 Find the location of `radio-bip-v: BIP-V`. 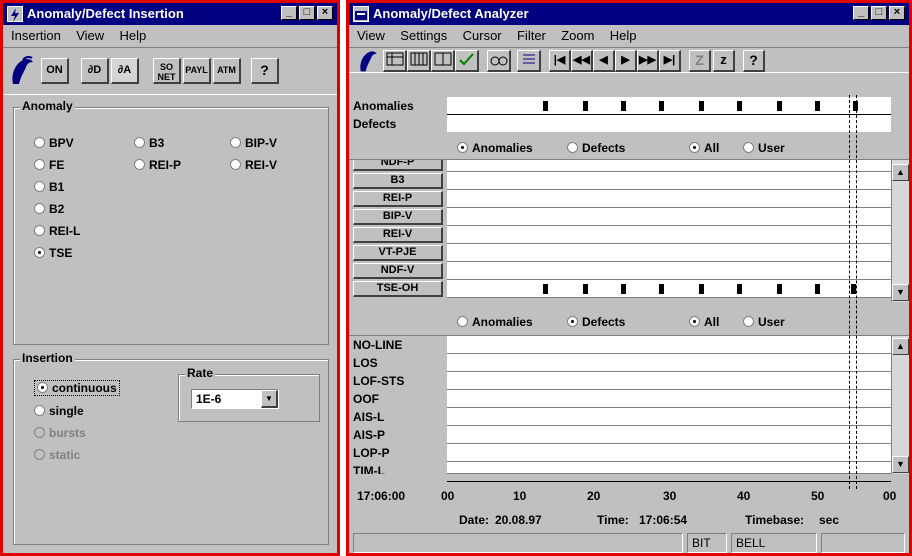

radio-bip-v: BIP-V is located at coordinates (253, 143).